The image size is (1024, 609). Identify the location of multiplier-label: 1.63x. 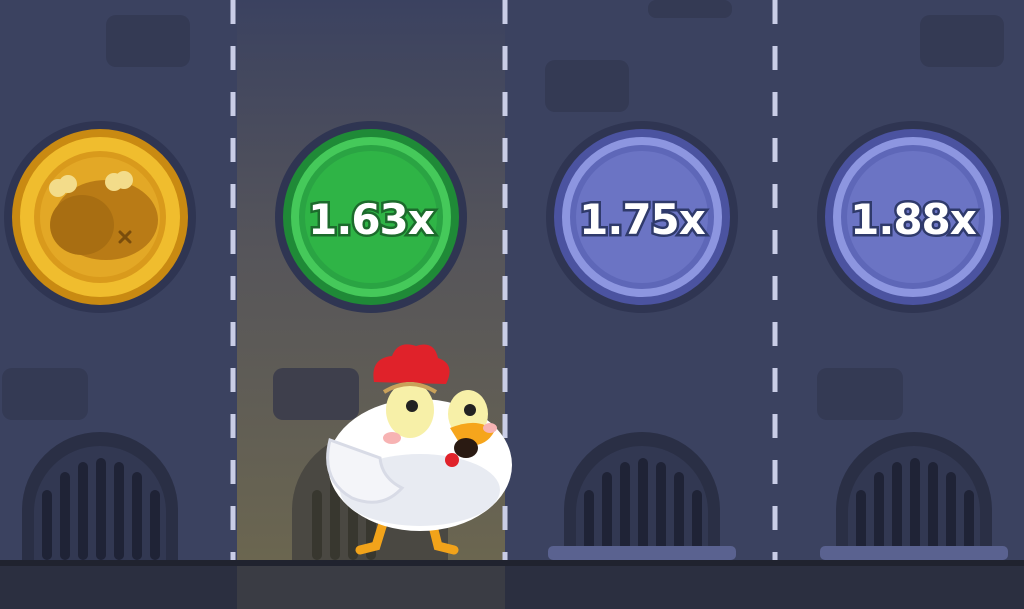
(371, 219).